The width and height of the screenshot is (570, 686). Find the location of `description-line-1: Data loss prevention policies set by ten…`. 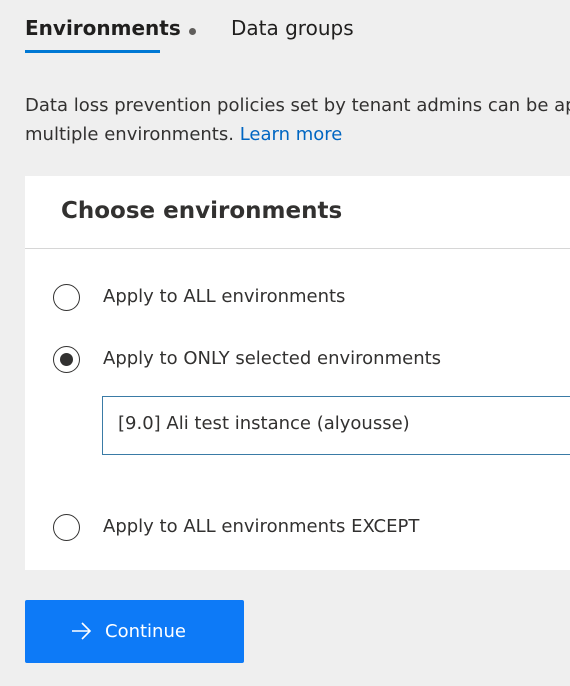

description-line-1: Data loss prevention policies set by ten… is located at coordinates (297, 105).